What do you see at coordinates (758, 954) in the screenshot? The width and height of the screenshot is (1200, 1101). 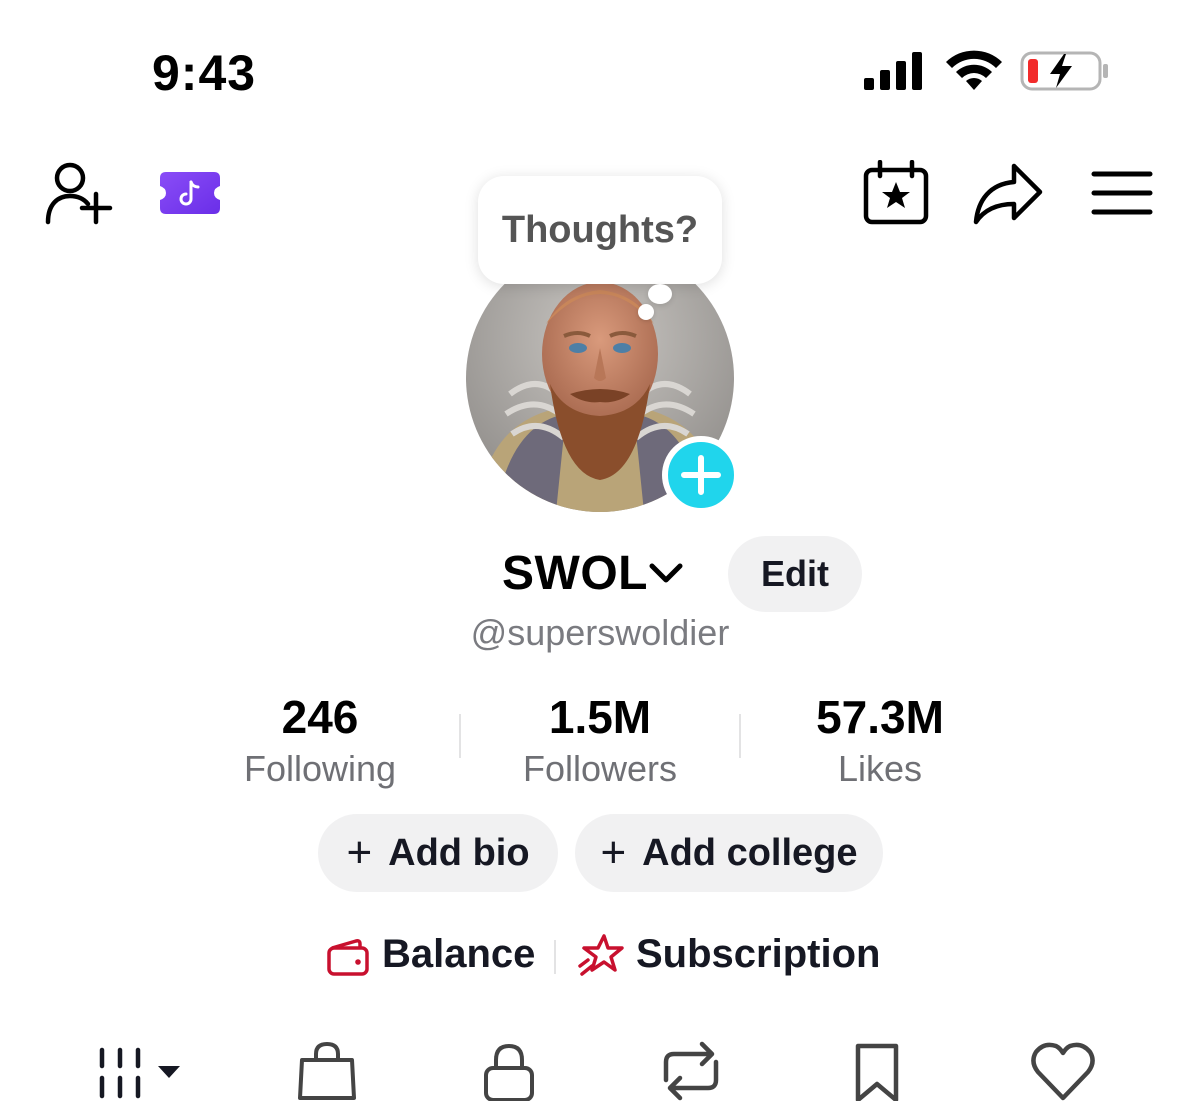 I see `subscription-link: Subscription` at bounding box center [758, 954].